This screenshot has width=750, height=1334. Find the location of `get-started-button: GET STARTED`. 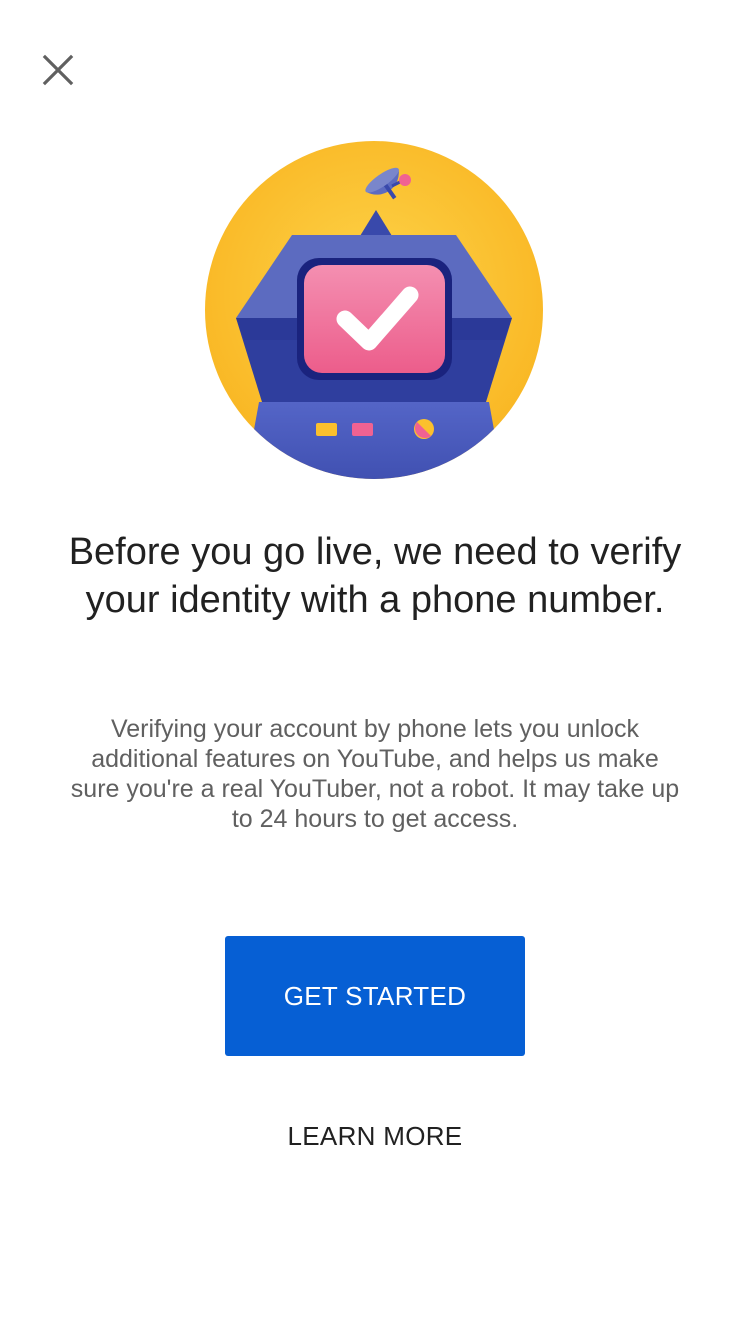

get-started-button: GET STARTED is located at coordinates (375, 996).